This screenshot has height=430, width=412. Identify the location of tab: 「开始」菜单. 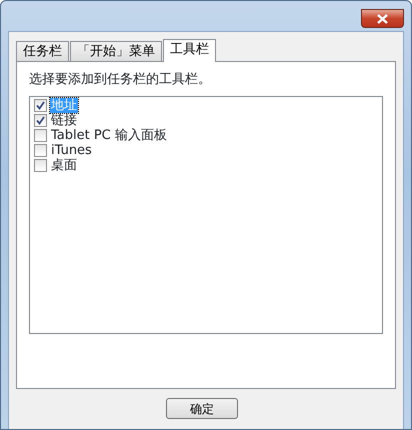
(116, 51).